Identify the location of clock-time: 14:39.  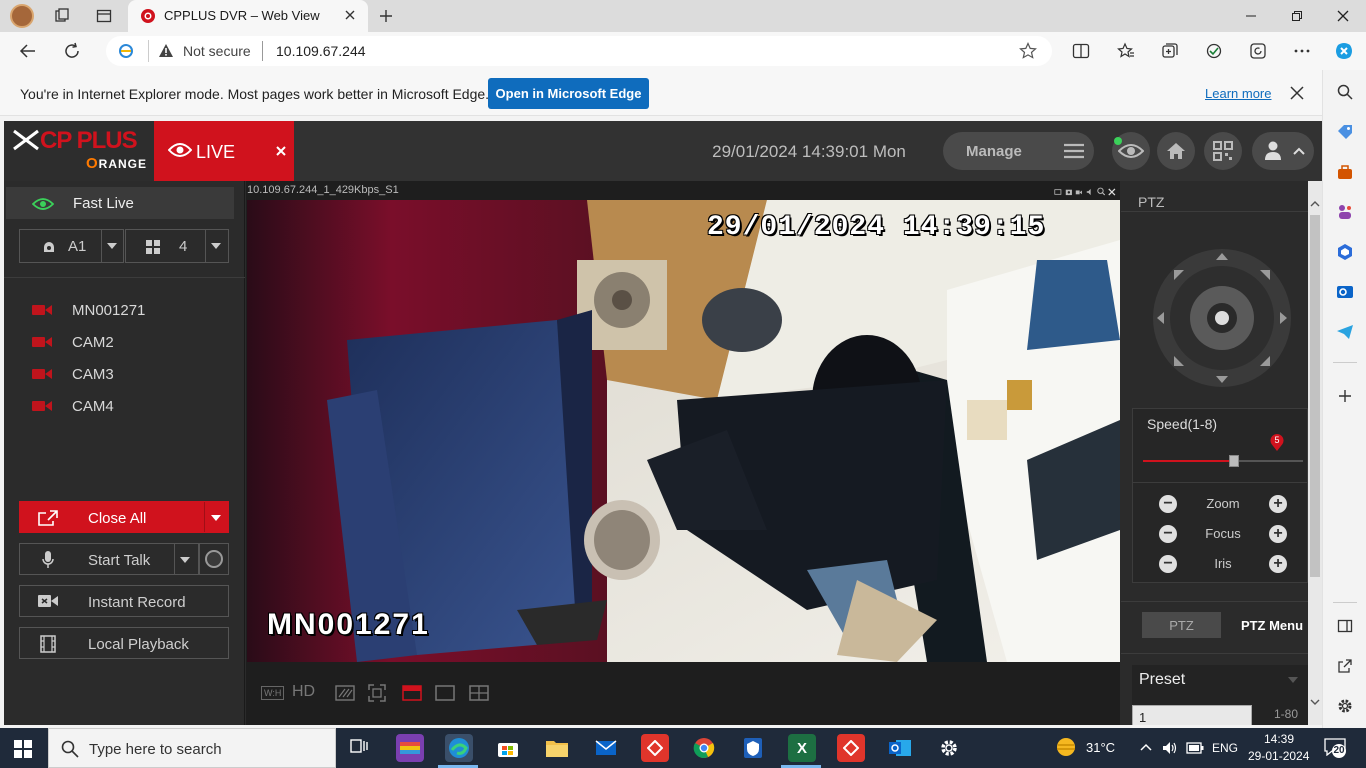
(1279, 739).